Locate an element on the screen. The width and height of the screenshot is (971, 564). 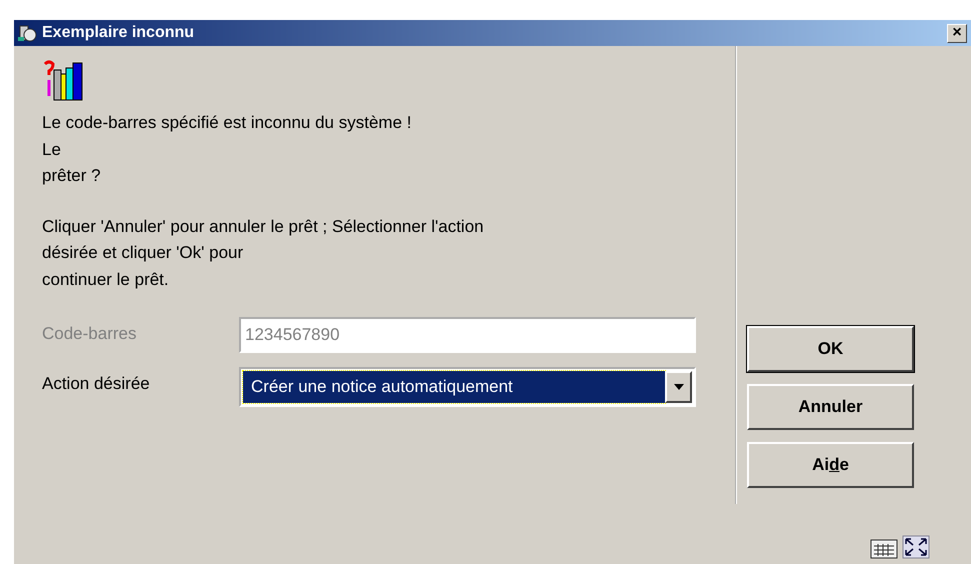
field-label: Action désirée is located at coordinates (96, 384).